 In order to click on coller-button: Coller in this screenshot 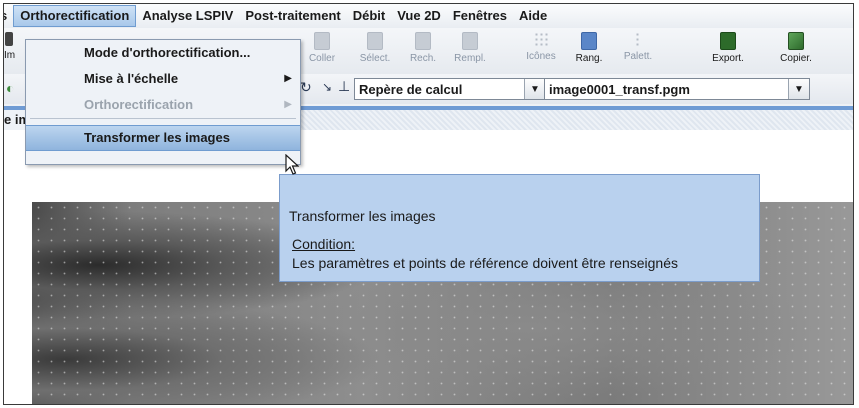, I will do `click(322, 48)`.